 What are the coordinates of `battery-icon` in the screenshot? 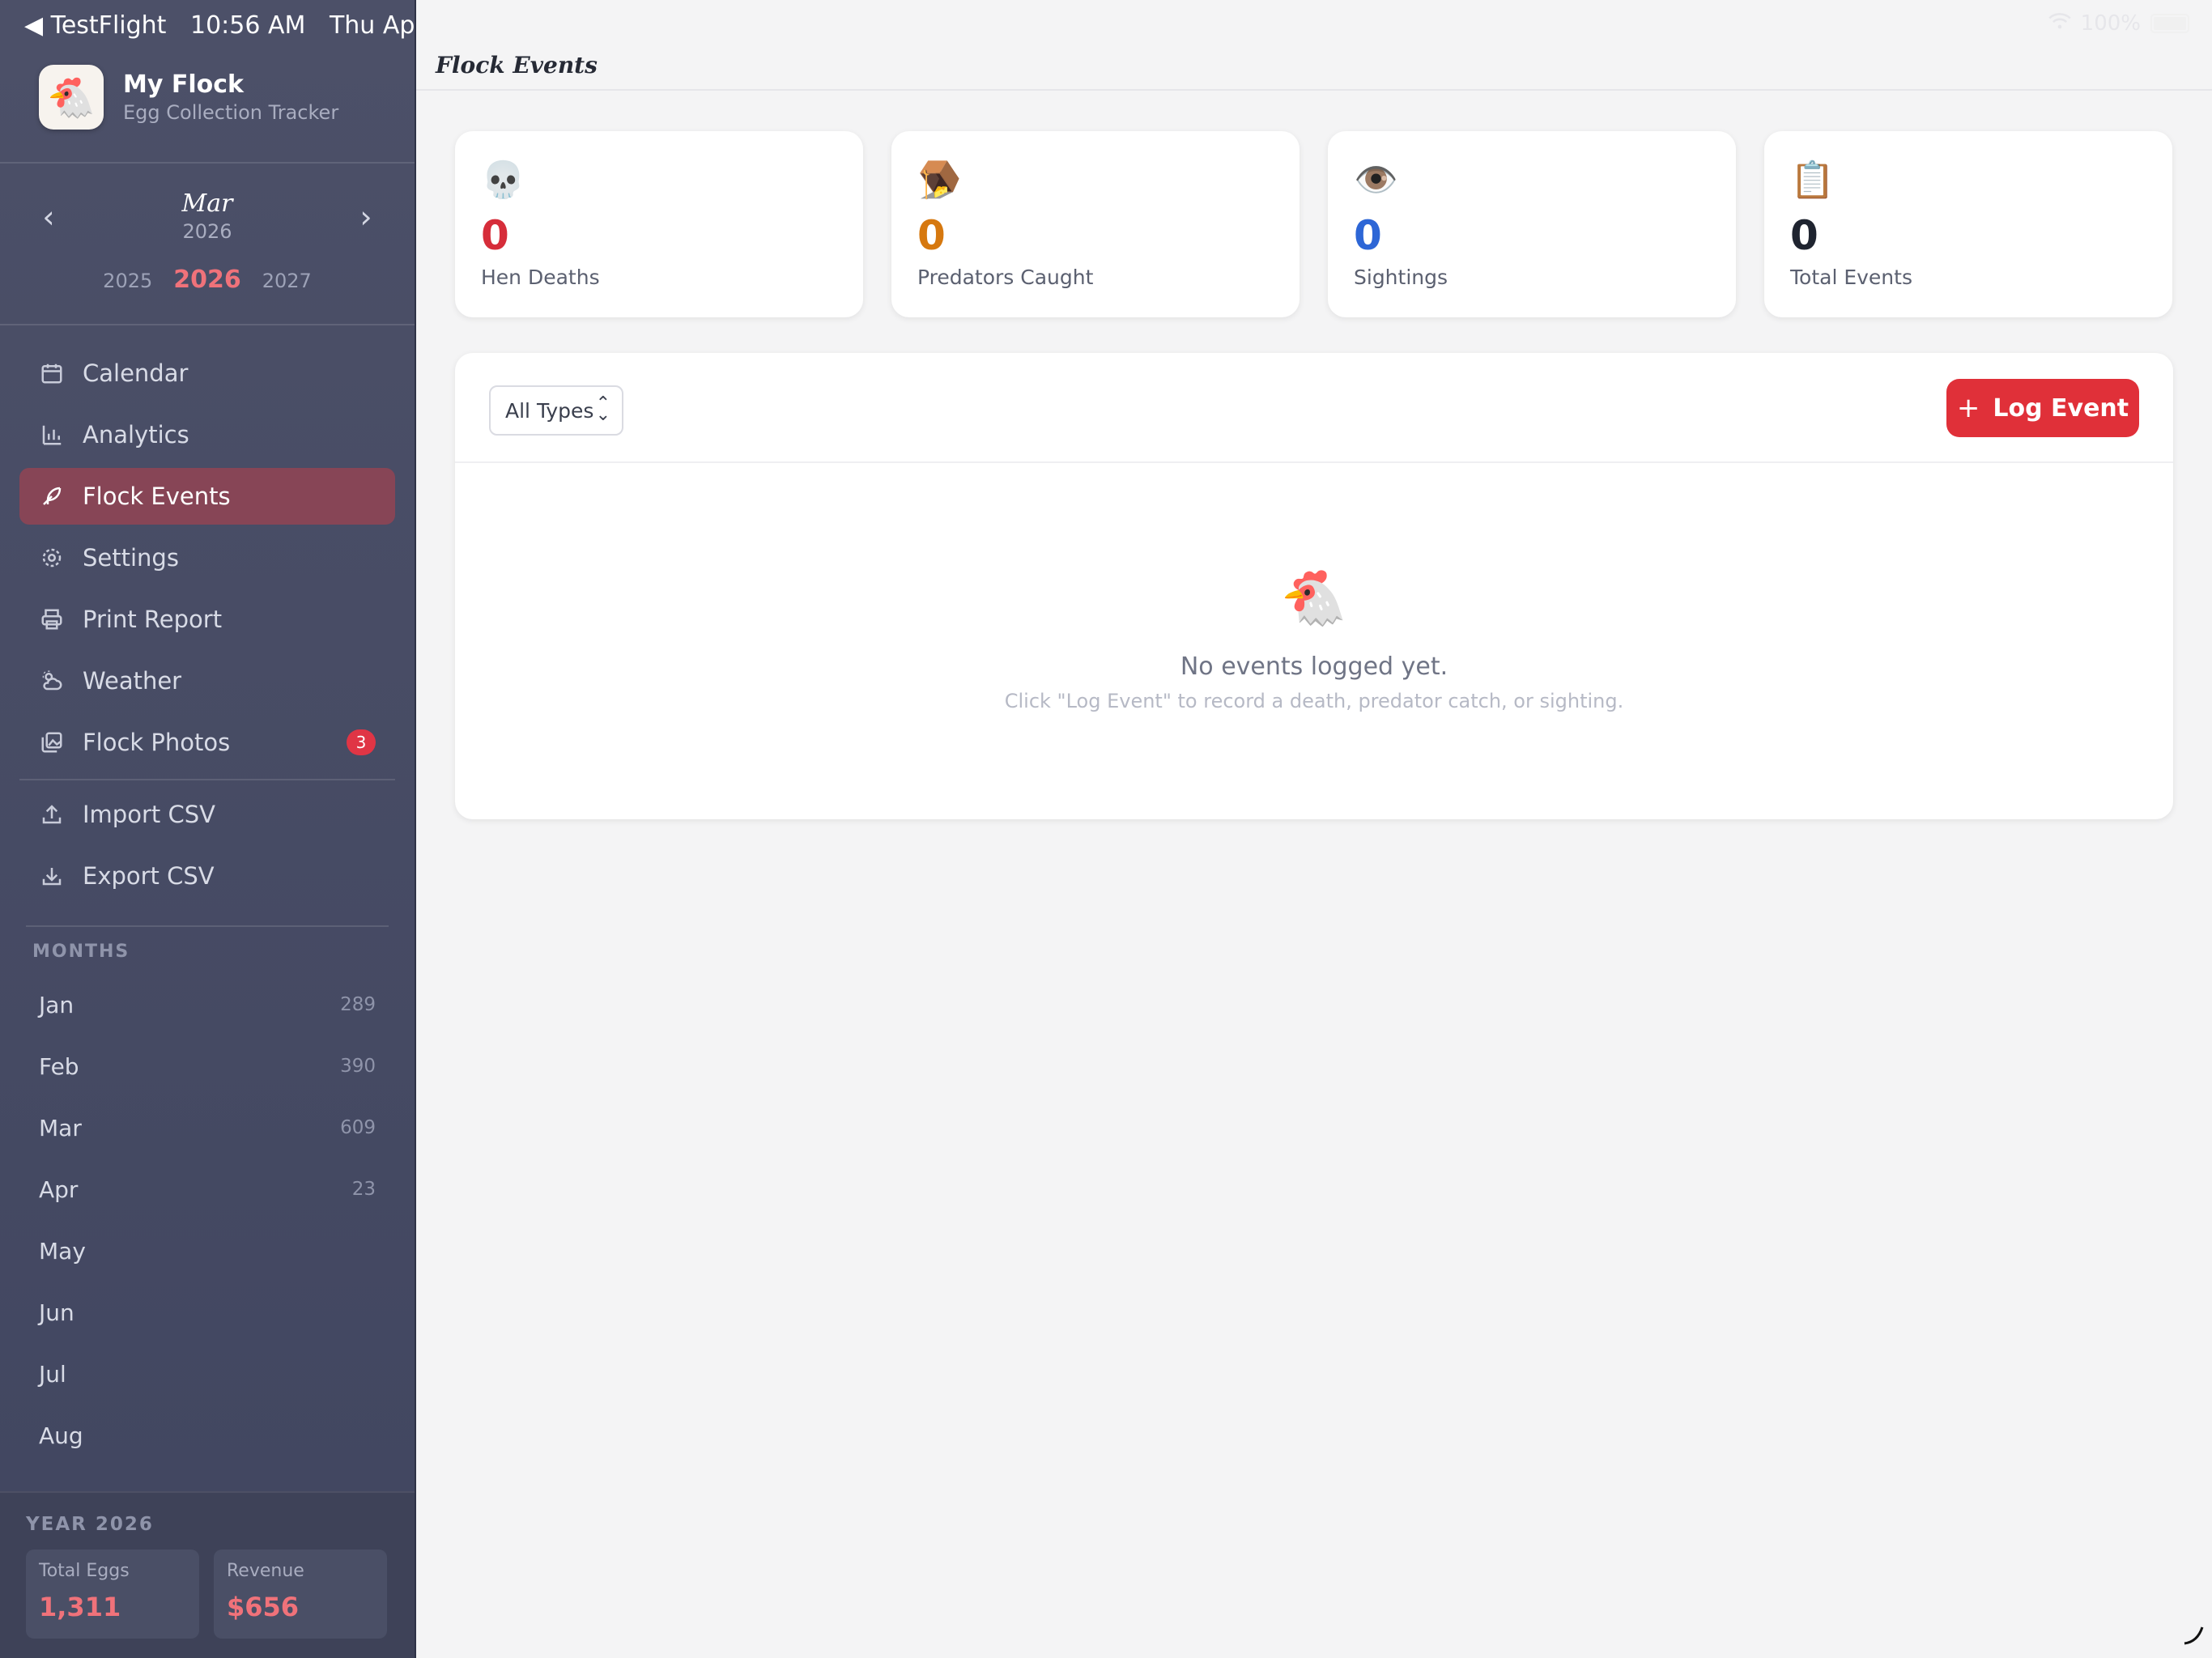 It's located at (2169, 23).